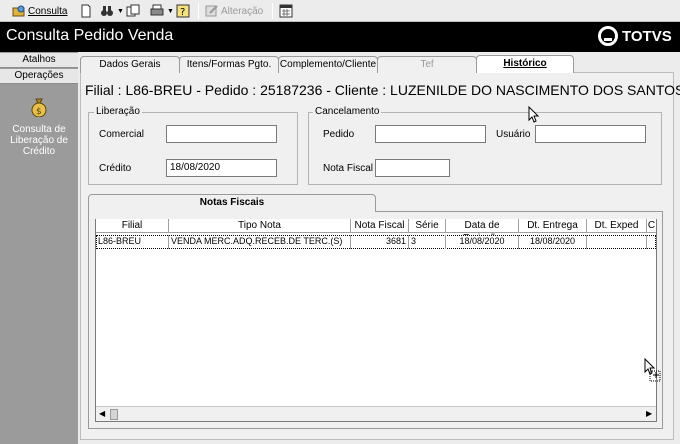 The image size is (680, 444). I want to click on usuario-label: Usuário, so click(513, 134).